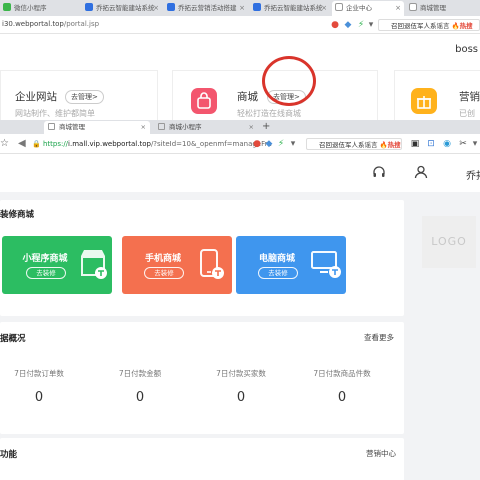  I want to click on stat-label: 7日付款商品件数, so click(342, 373).